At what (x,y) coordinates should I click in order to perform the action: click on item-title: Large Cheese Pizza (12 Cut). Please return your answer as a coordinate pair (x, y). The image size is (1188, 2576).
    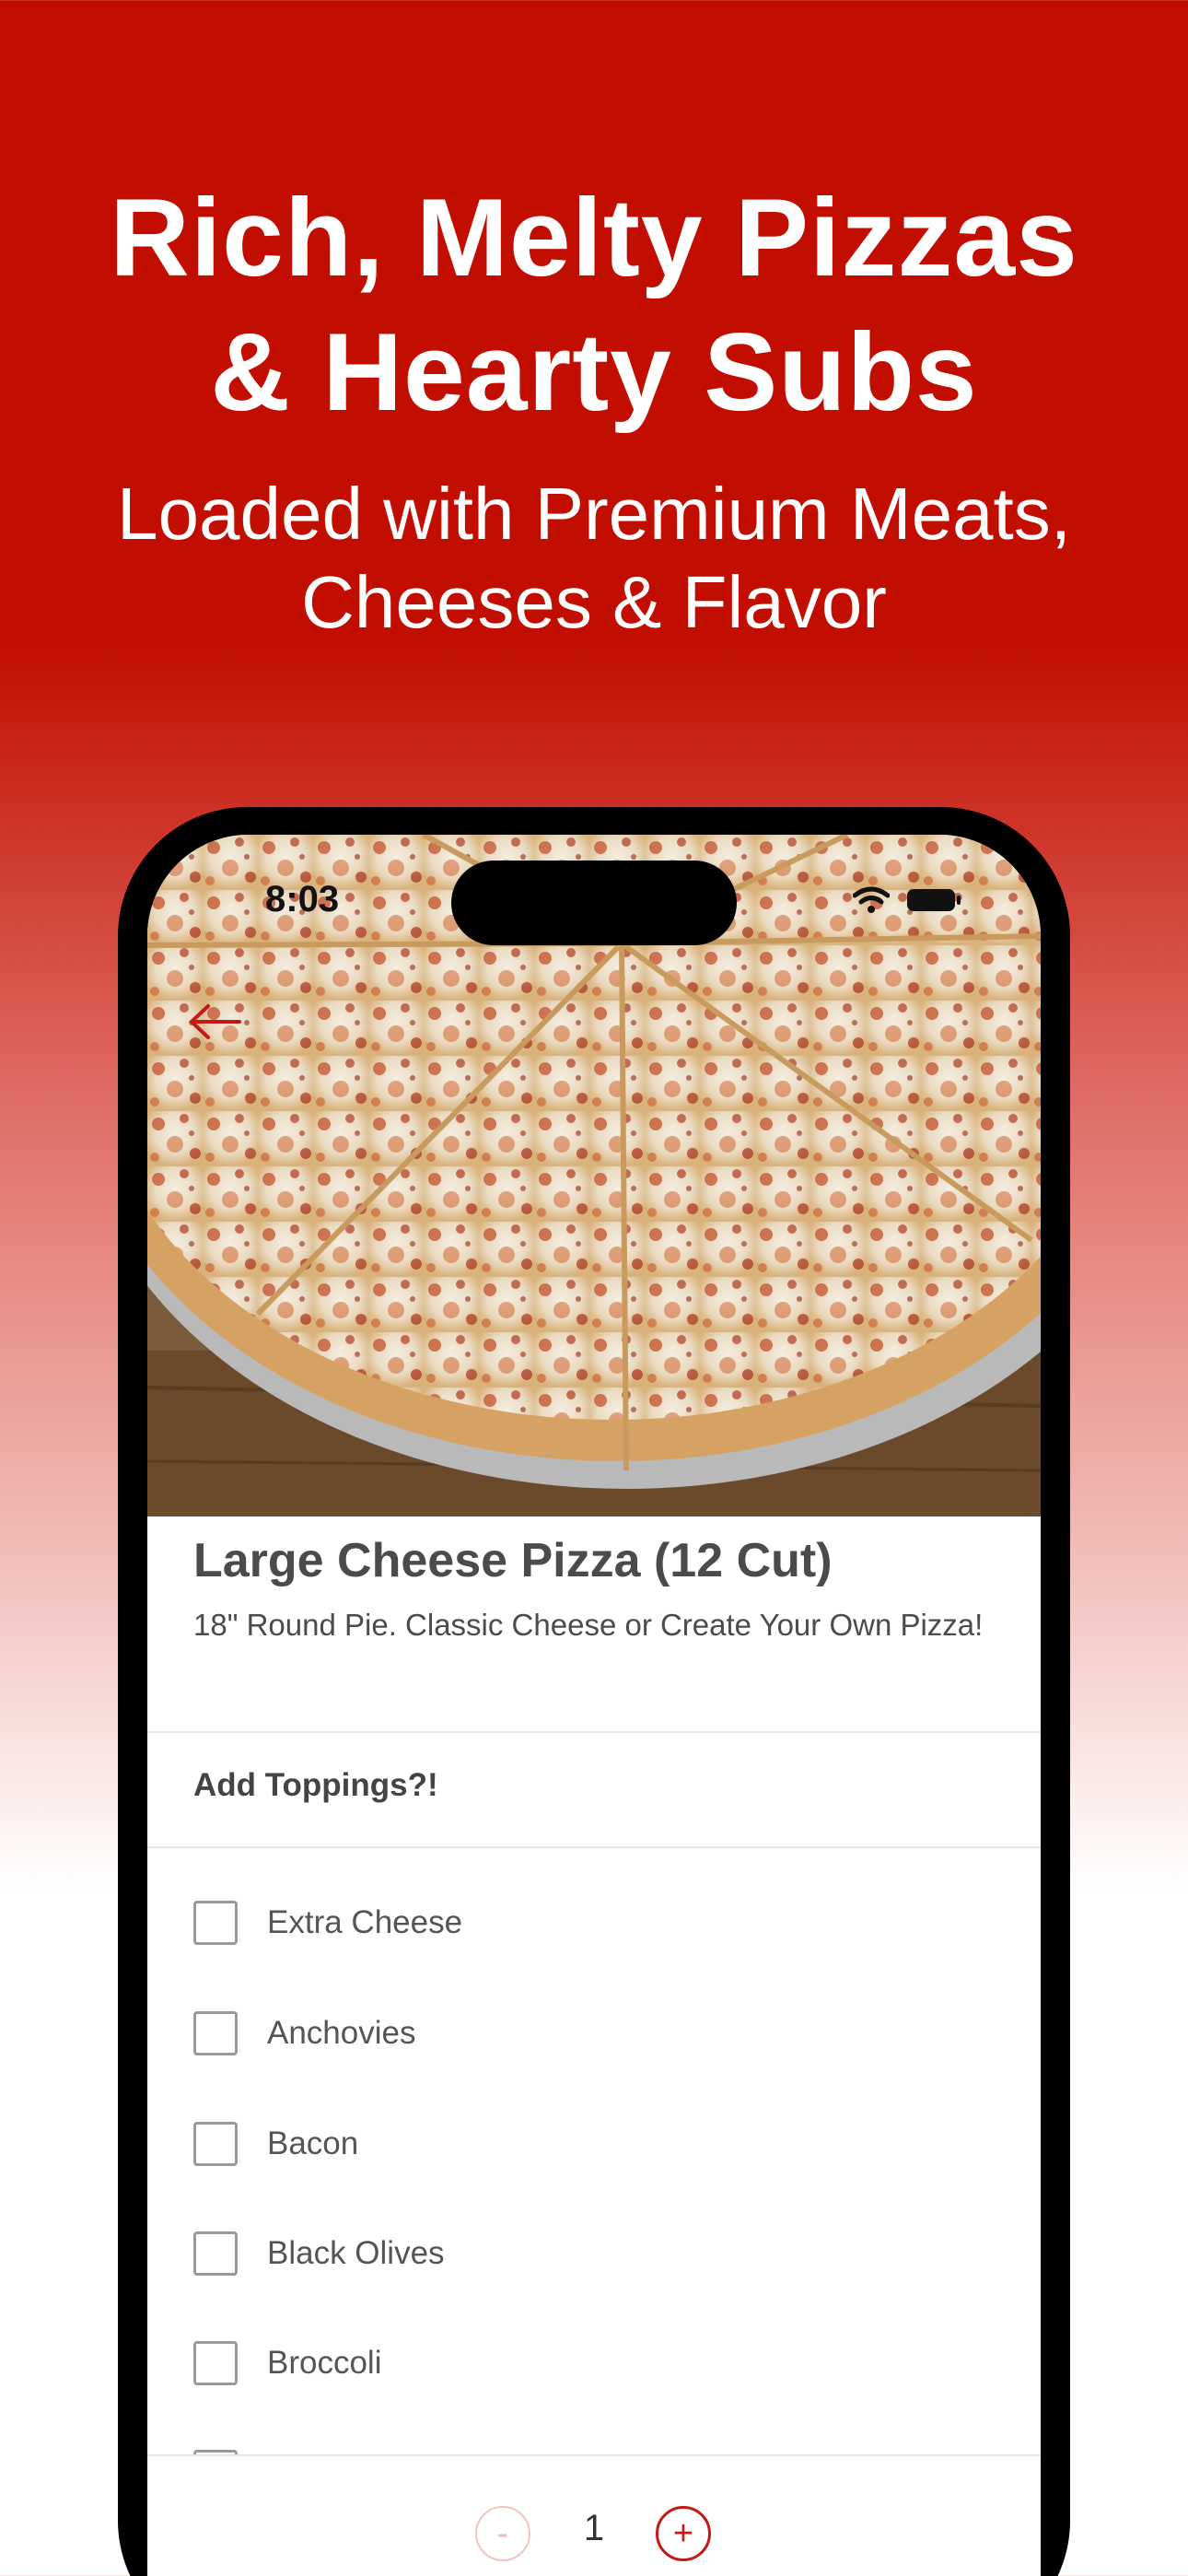
    Looking at the image, I should click on (513, 1560).